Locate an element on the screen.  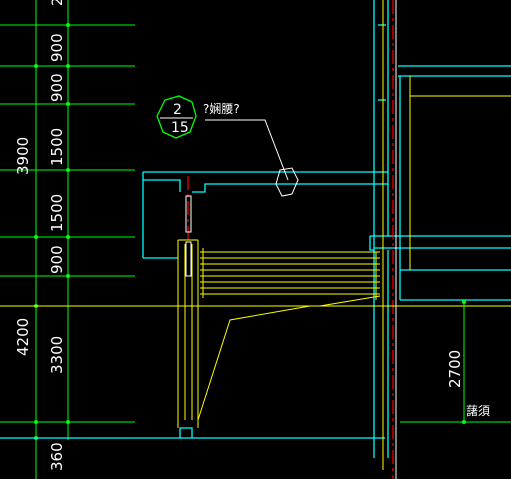
detail-note: ?娴腰? is located at coordinates (221, 108).